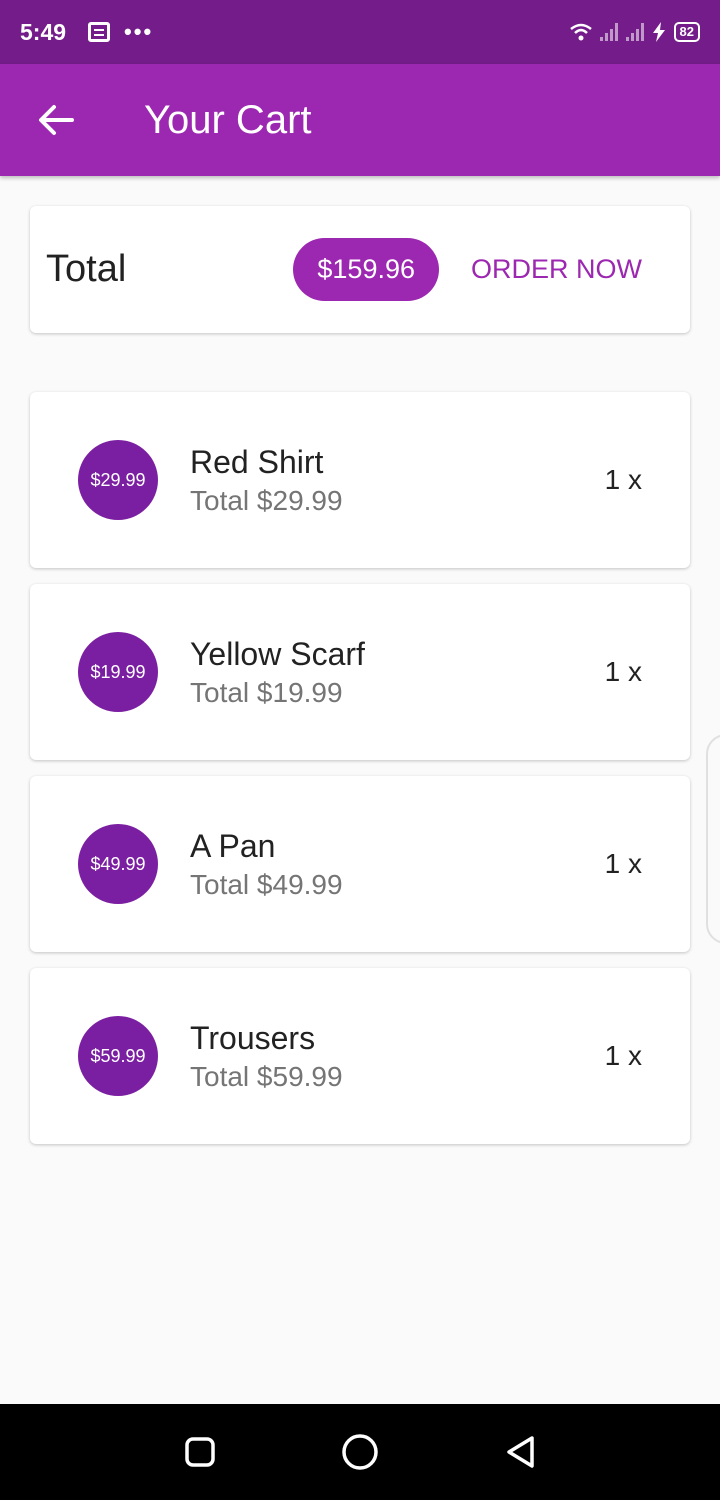 The width and height of the screenshot is (720, 1500). What do you see at coordinates (257, 461) in the screenshot?
I see `item-name: Red Shirt` at bounding box center [257, 461].